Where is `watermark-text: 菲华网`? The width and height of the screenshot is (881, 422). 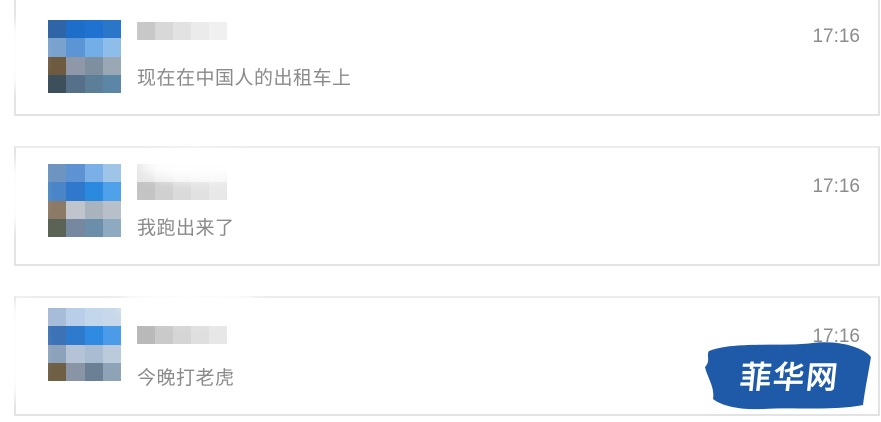 watermark-text: 菲华网 is located at coordinates (790, 378).